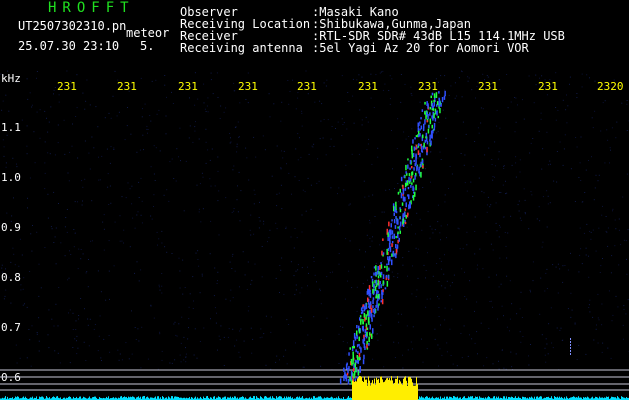  Describe the element at coordinates (11, 78) in the screenshot. I see `y-axis-unit: kHz` at that location.